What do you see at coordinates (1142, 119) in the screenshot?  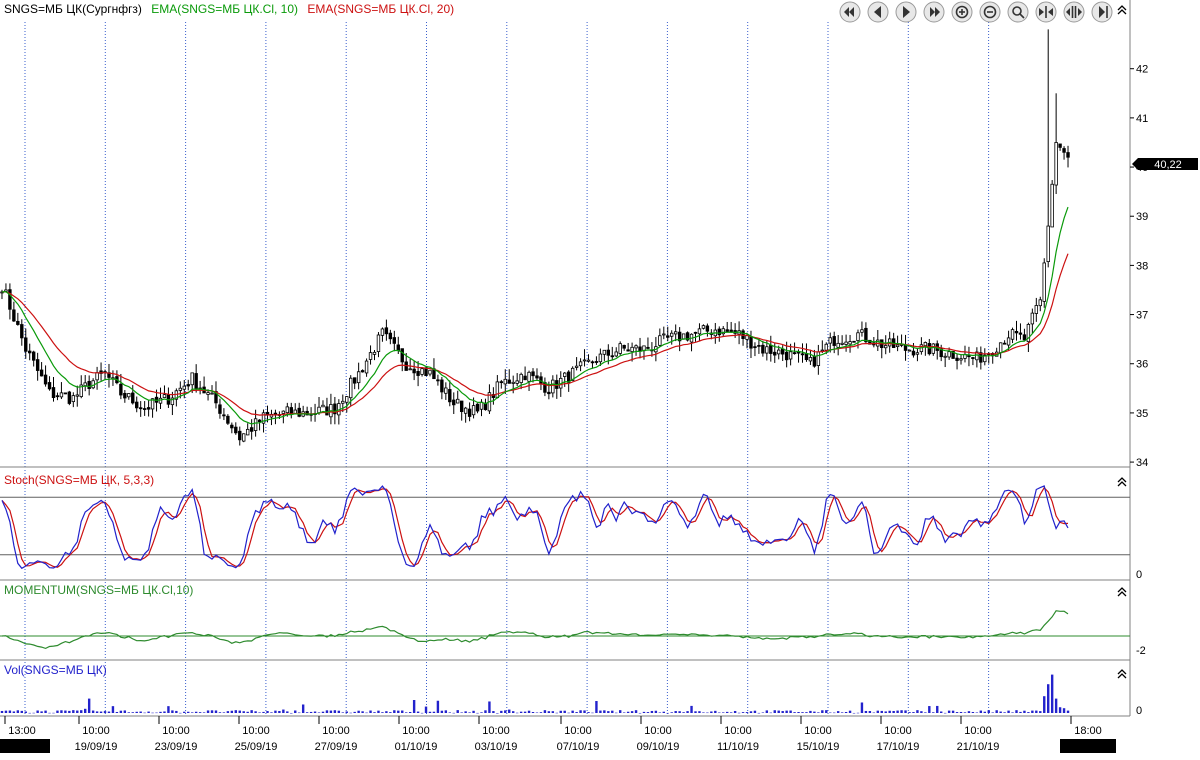 I see `price-tick-label: 41` at bounding box center [1142, 119].